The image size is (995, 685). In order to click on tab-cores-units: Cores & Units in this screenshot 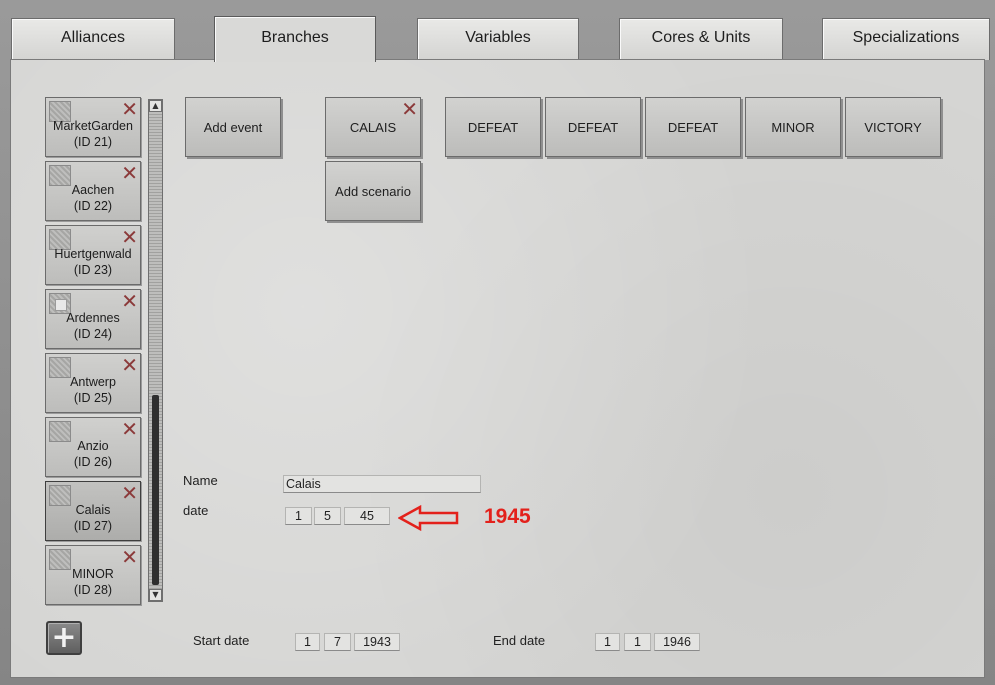, I will do `click(701, 39)`.